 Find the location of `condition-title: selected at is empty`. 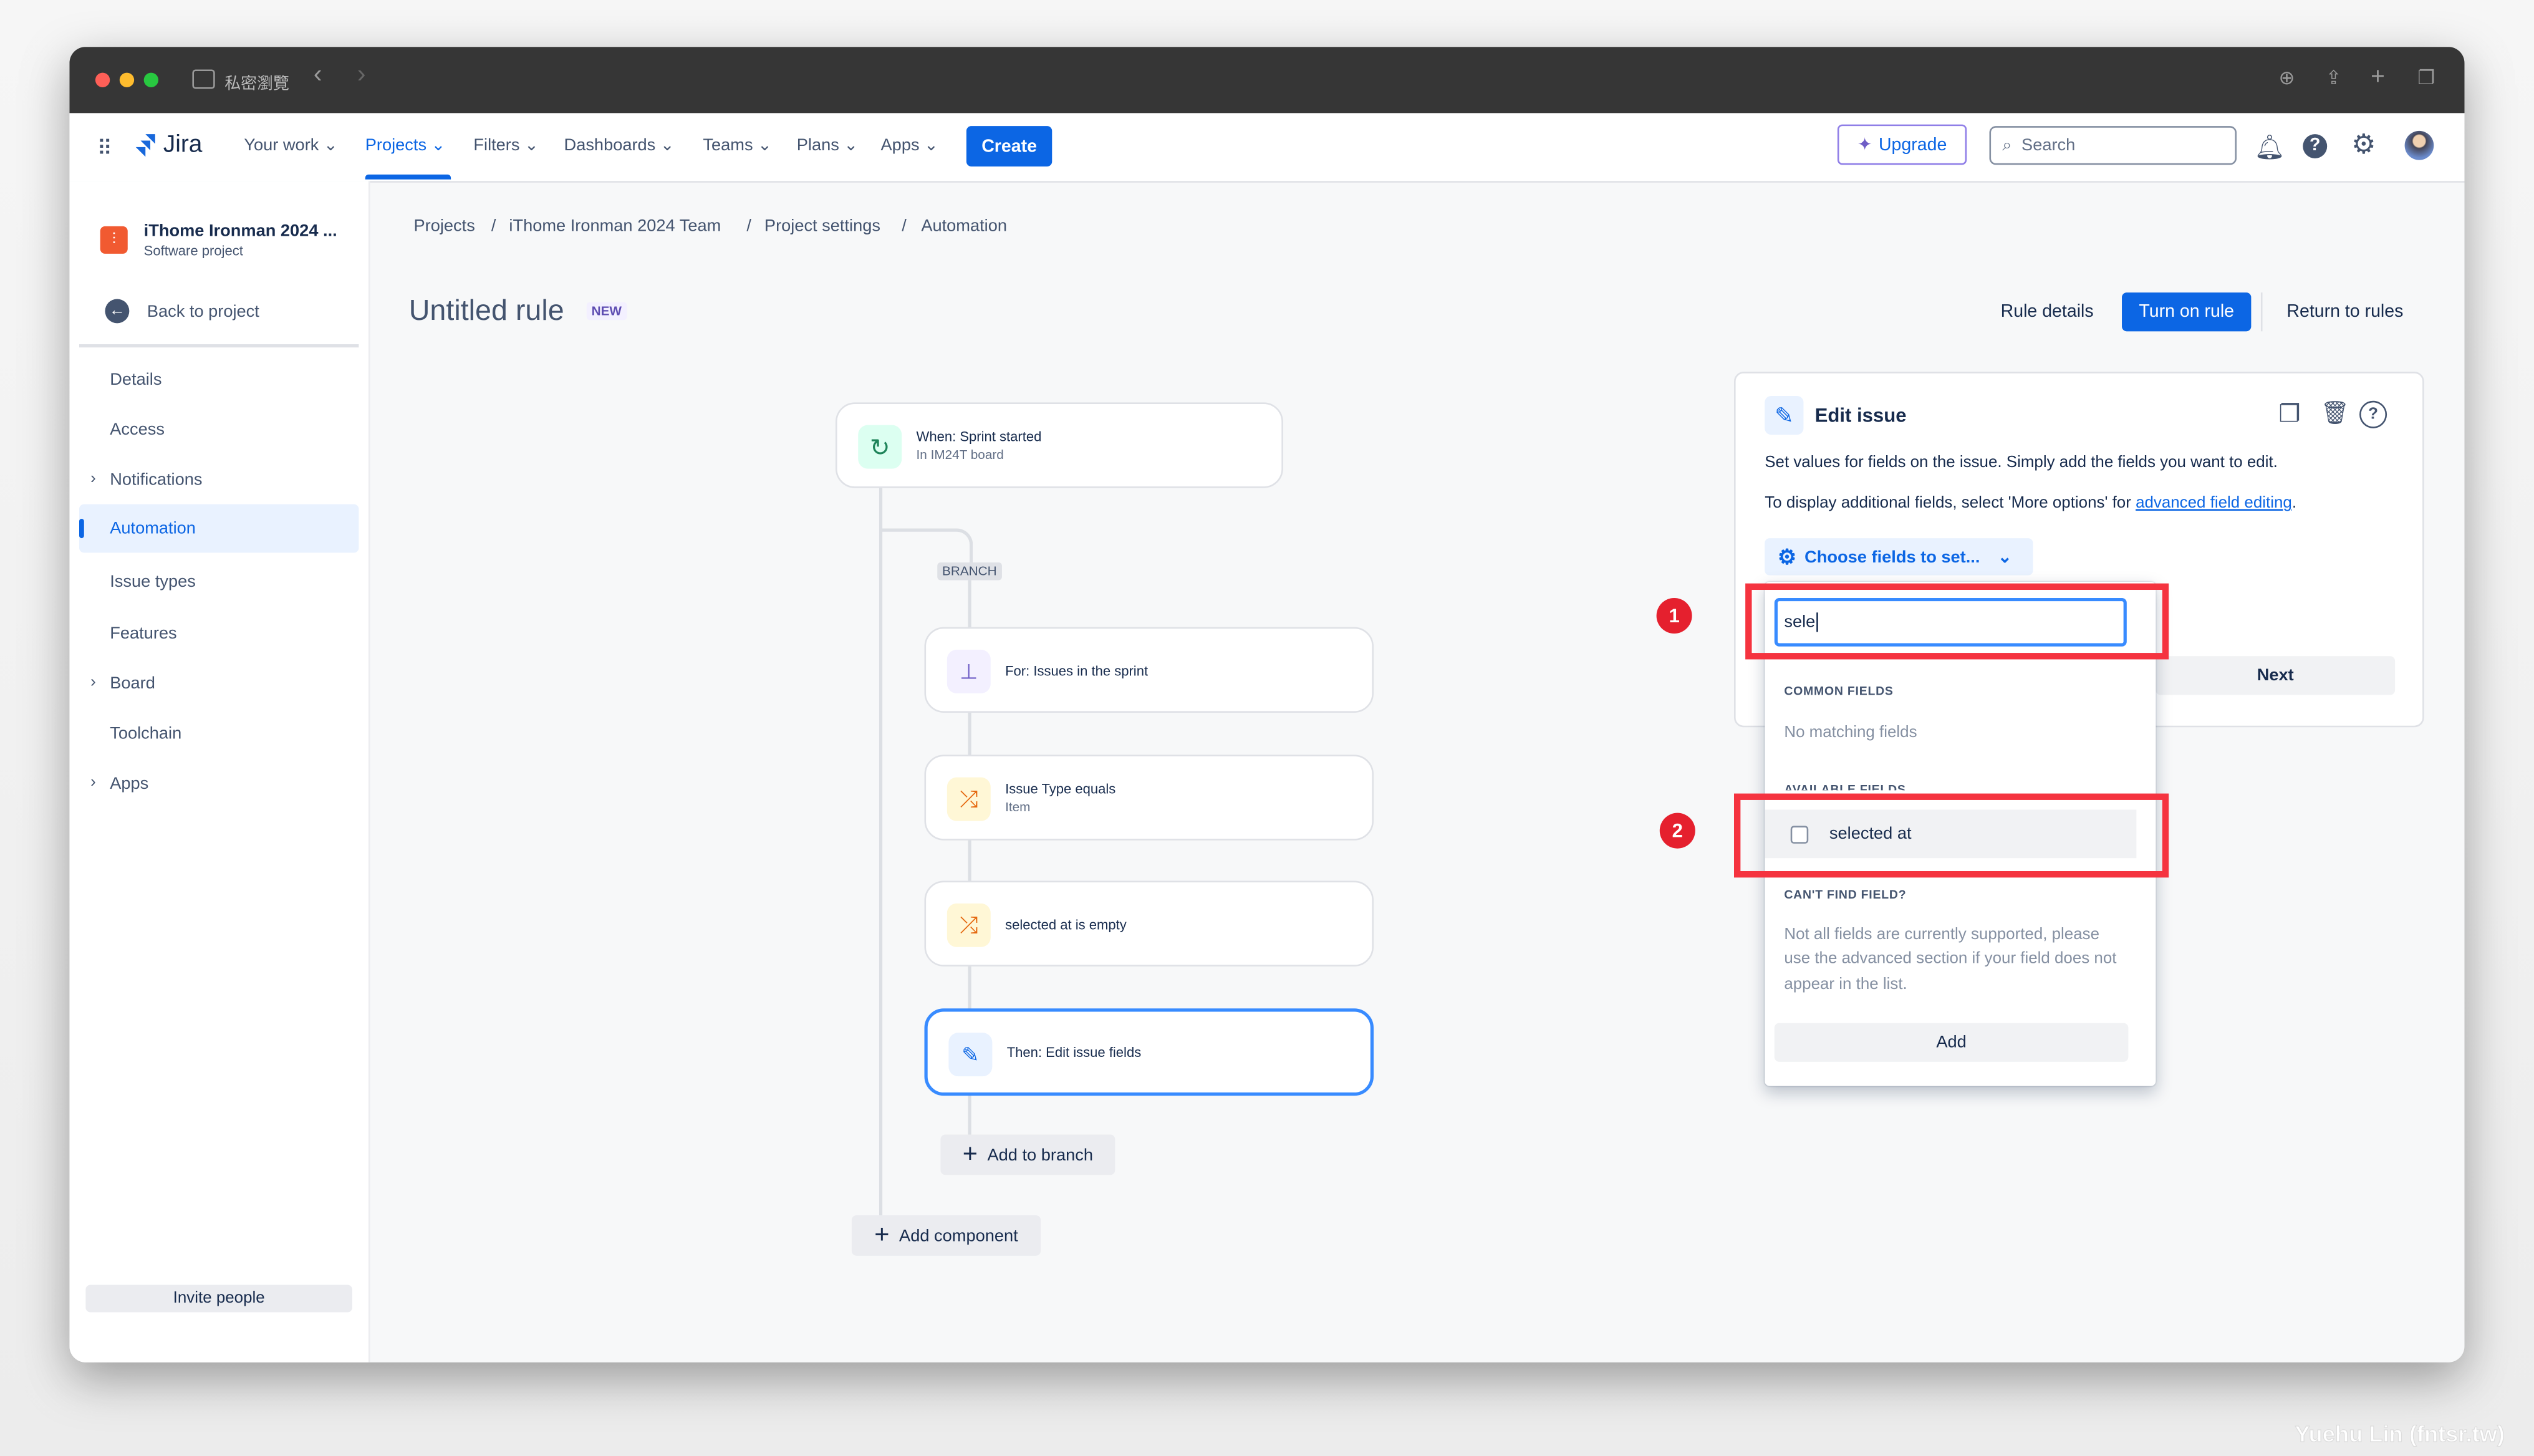

condition-title: selected at is empty is located at coordinates (1066, 925).